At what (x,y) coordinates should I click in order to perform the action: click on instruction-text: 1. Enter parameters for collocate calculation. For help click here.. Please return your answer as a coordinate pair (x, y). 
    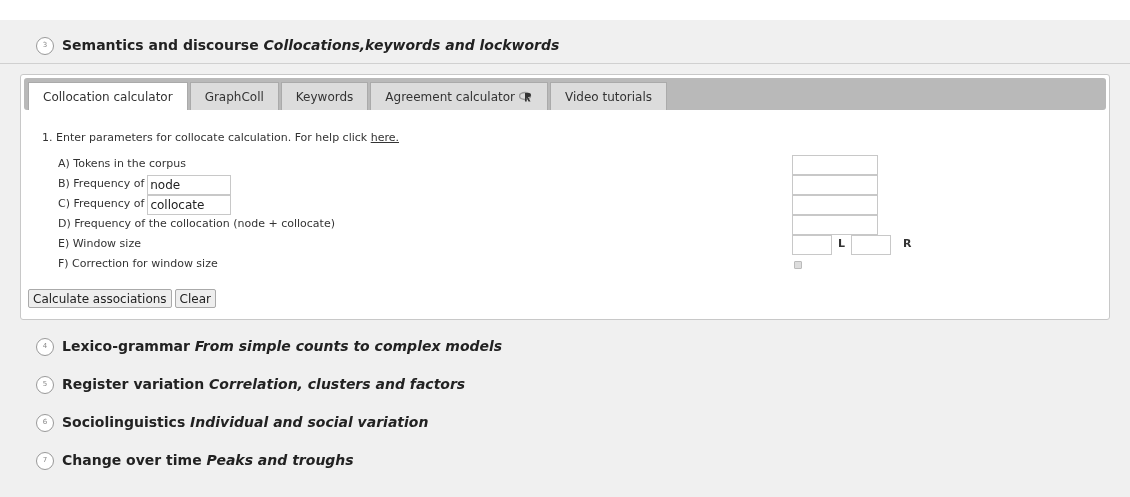
    Looking at the image, I should click on (221, 138).